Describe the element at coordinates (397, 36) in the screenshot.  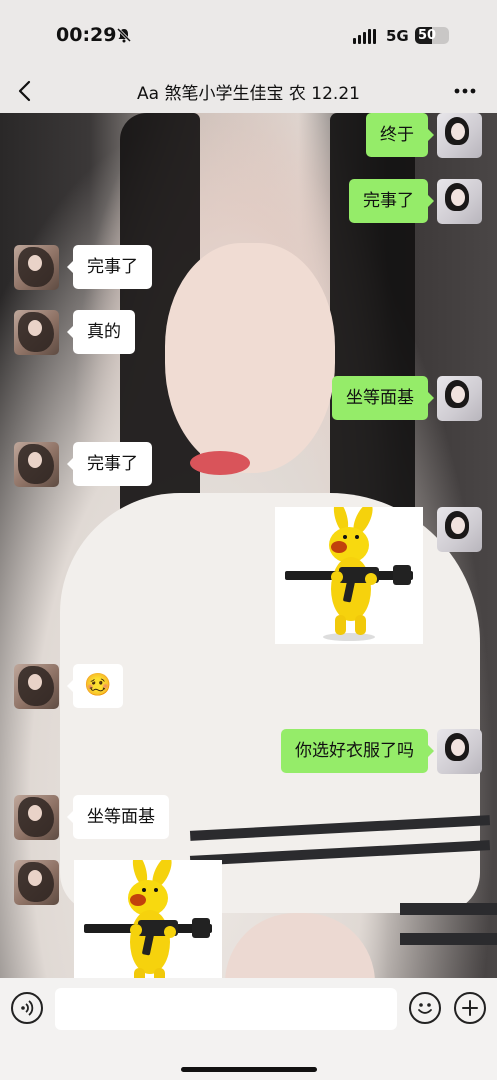
I see `network-type: 5G` at that location.